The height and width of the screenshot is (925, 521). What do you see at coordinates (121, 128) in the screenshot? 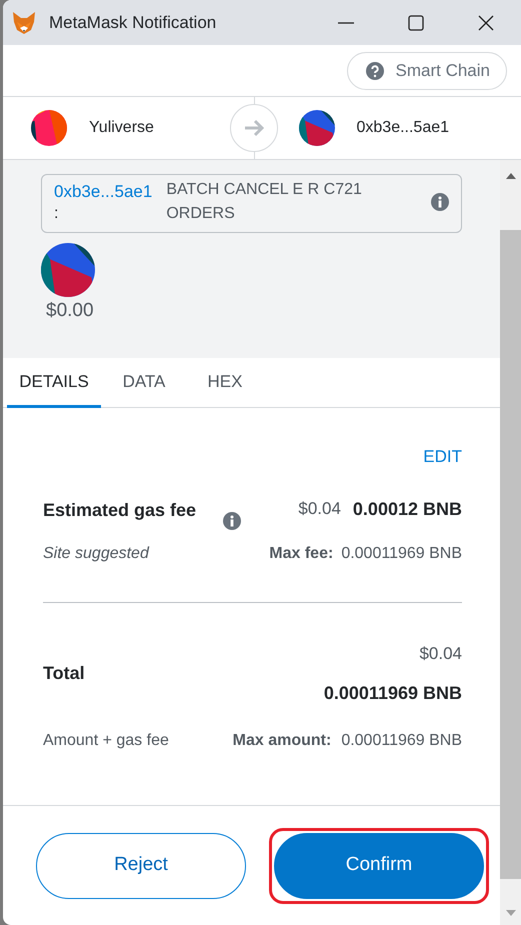
I see `sender-name: Yuliverse` at bounding box center [121, 128].